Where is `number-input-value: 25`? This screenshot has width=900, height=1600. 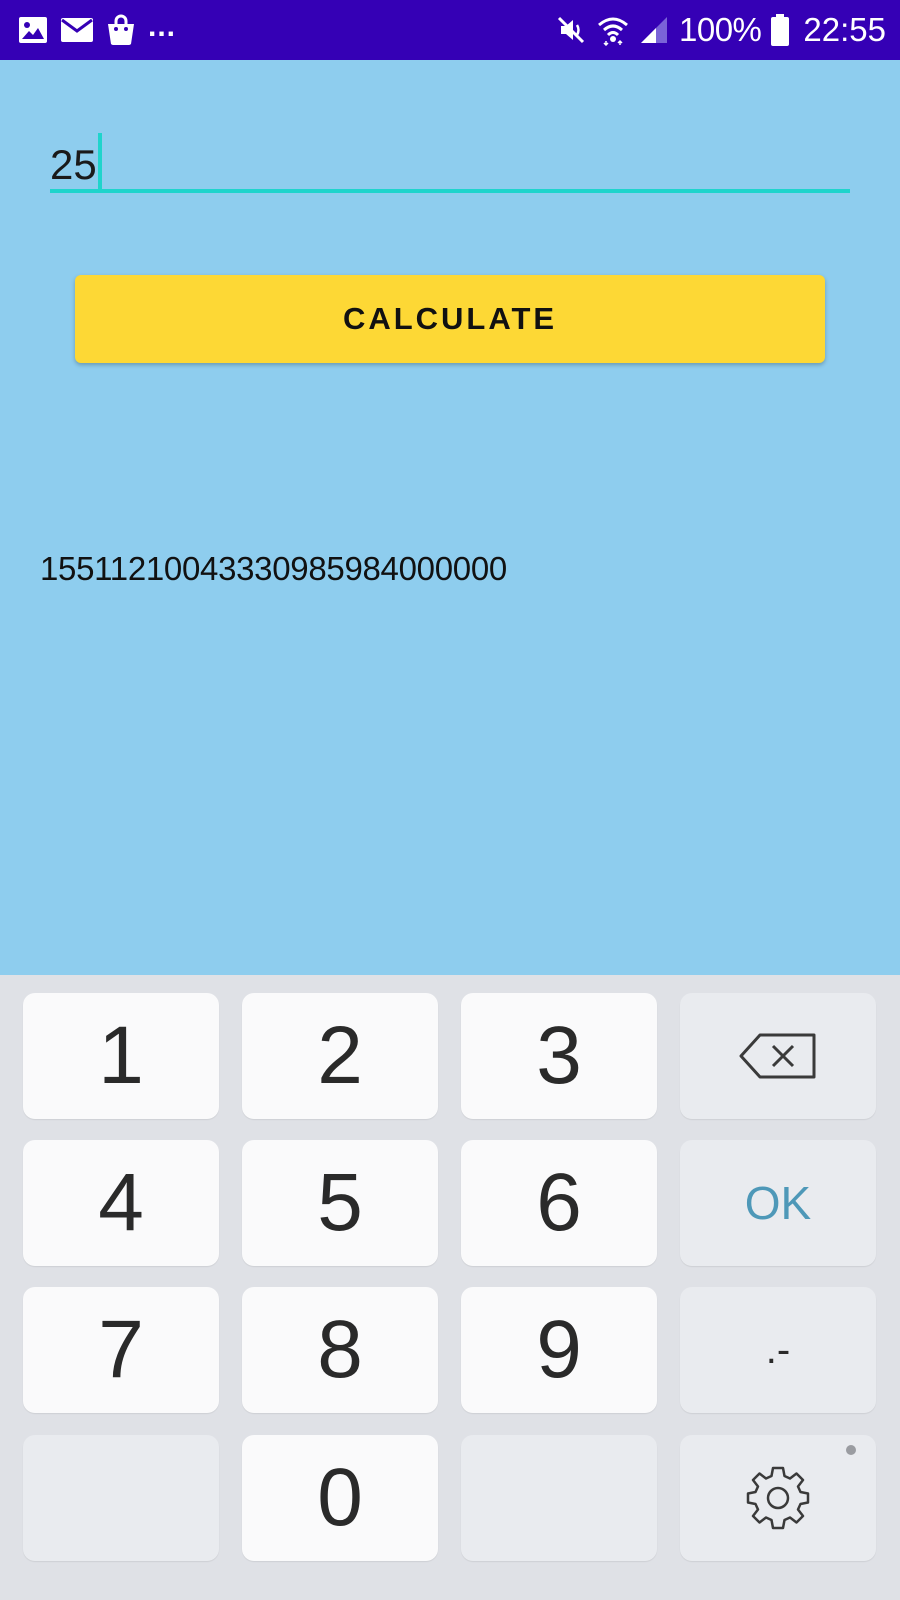
number-input-value: 25 is located at coordinates (73, 164).